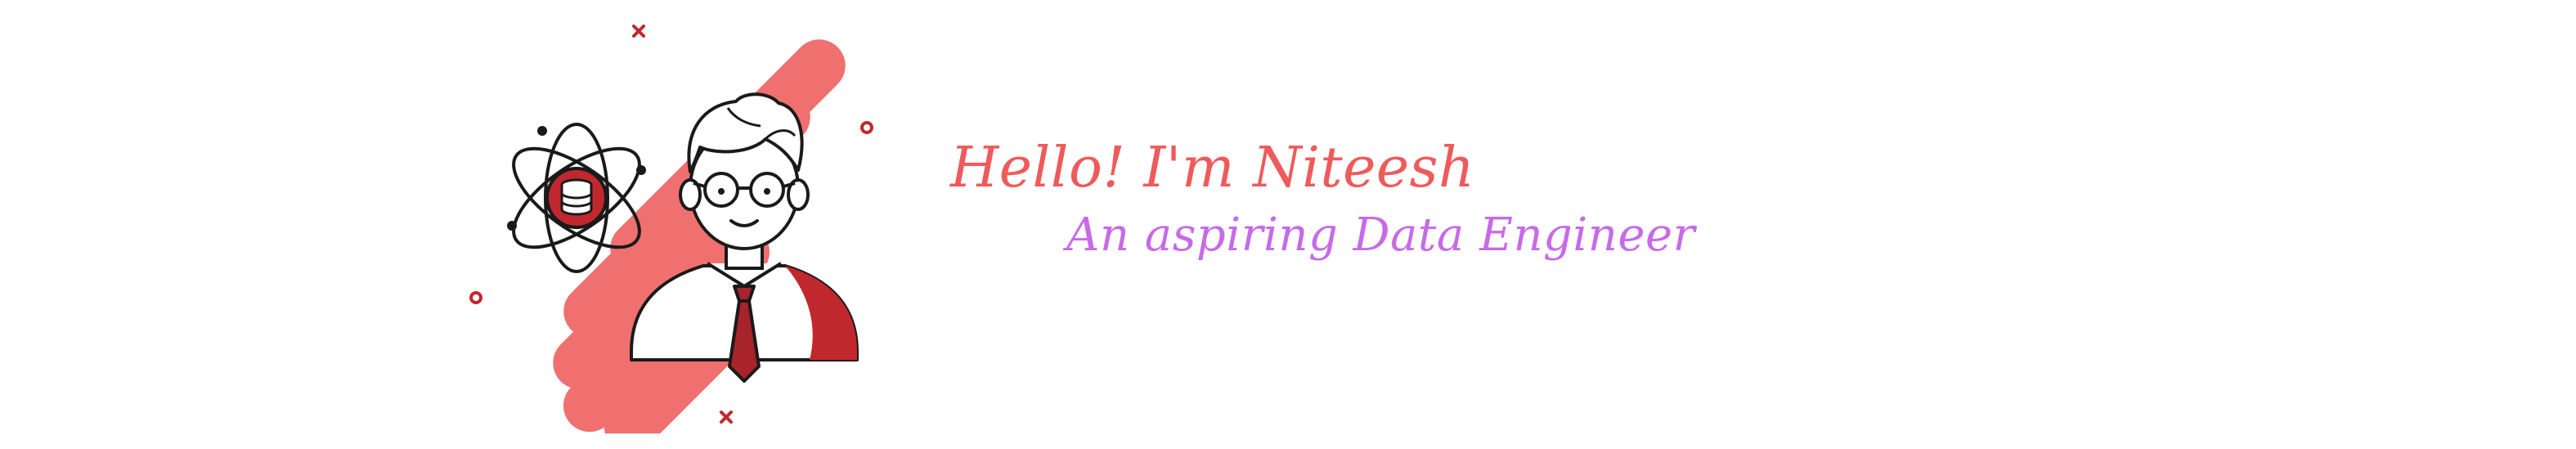 This screenshot has height=449, width=2576. I want to click on subtitle-text: An aspiring Data Engineer, so click(1380, 235).